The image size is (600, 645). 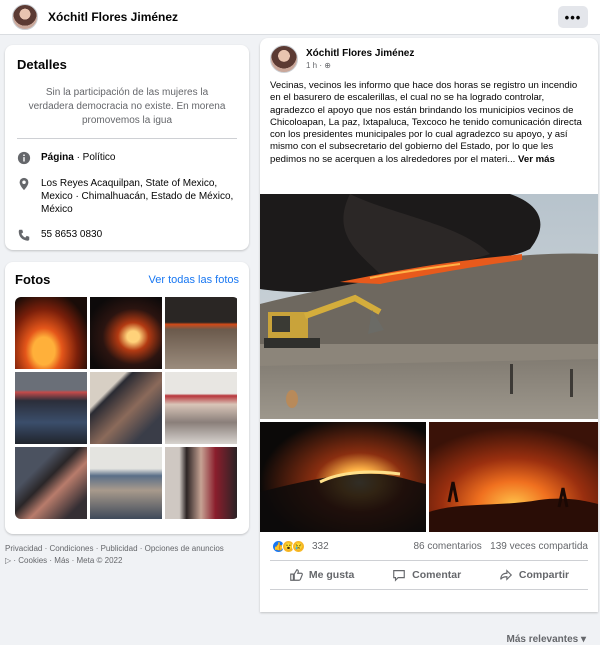 I want to click on page-label: Página, so click(x=57, y=157).